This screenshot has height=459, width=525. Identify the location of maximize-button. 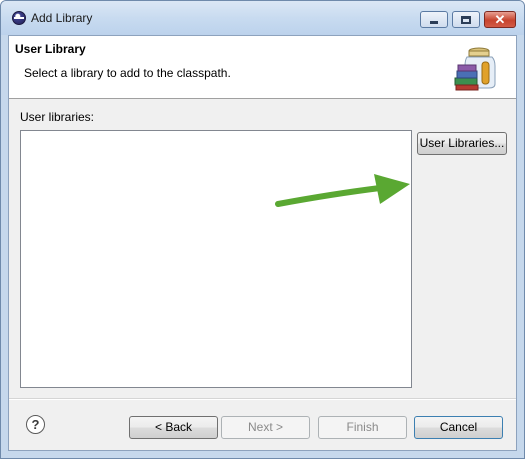
(466, 19).